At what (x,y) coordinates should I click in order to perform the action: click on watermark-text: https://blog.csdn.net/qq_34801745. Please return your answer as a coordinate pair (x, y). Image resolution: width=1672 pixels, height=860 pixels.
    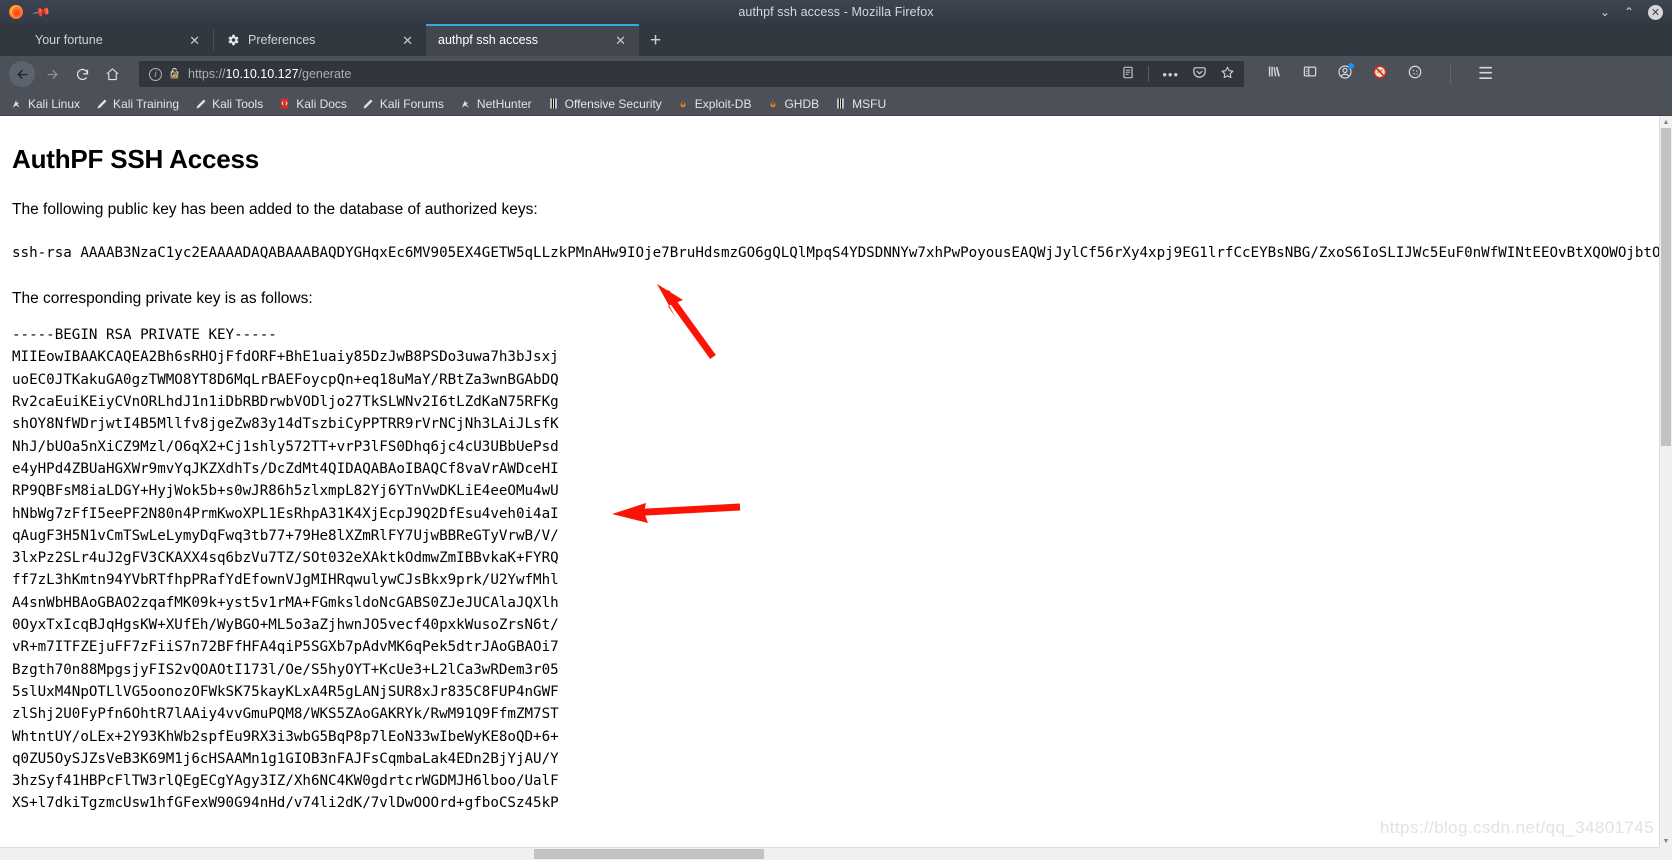
    Looking at the image, I should click on (1516, 827).